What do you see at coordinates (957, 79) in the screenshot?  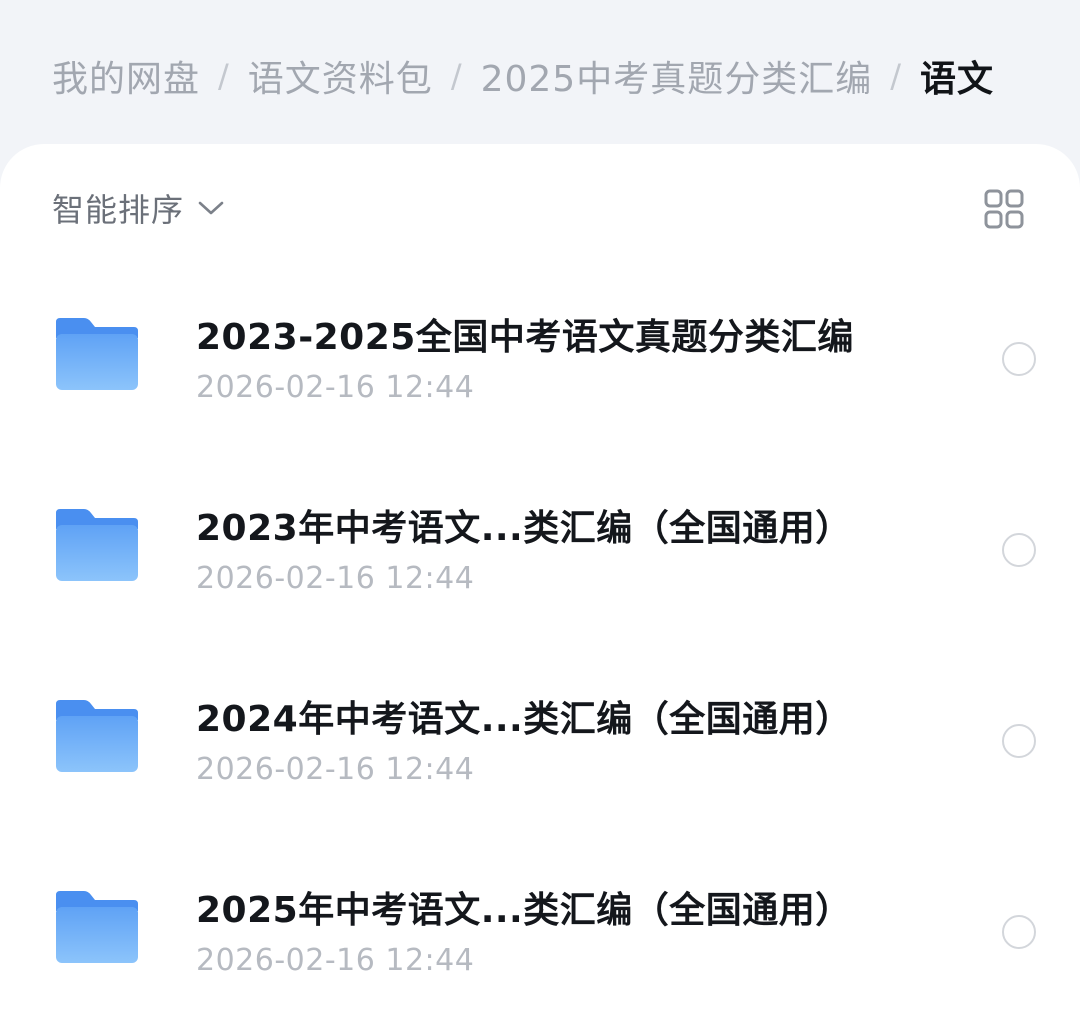 I see `breadcrumb-item-current: 语文` at bounding box center [957, 79].